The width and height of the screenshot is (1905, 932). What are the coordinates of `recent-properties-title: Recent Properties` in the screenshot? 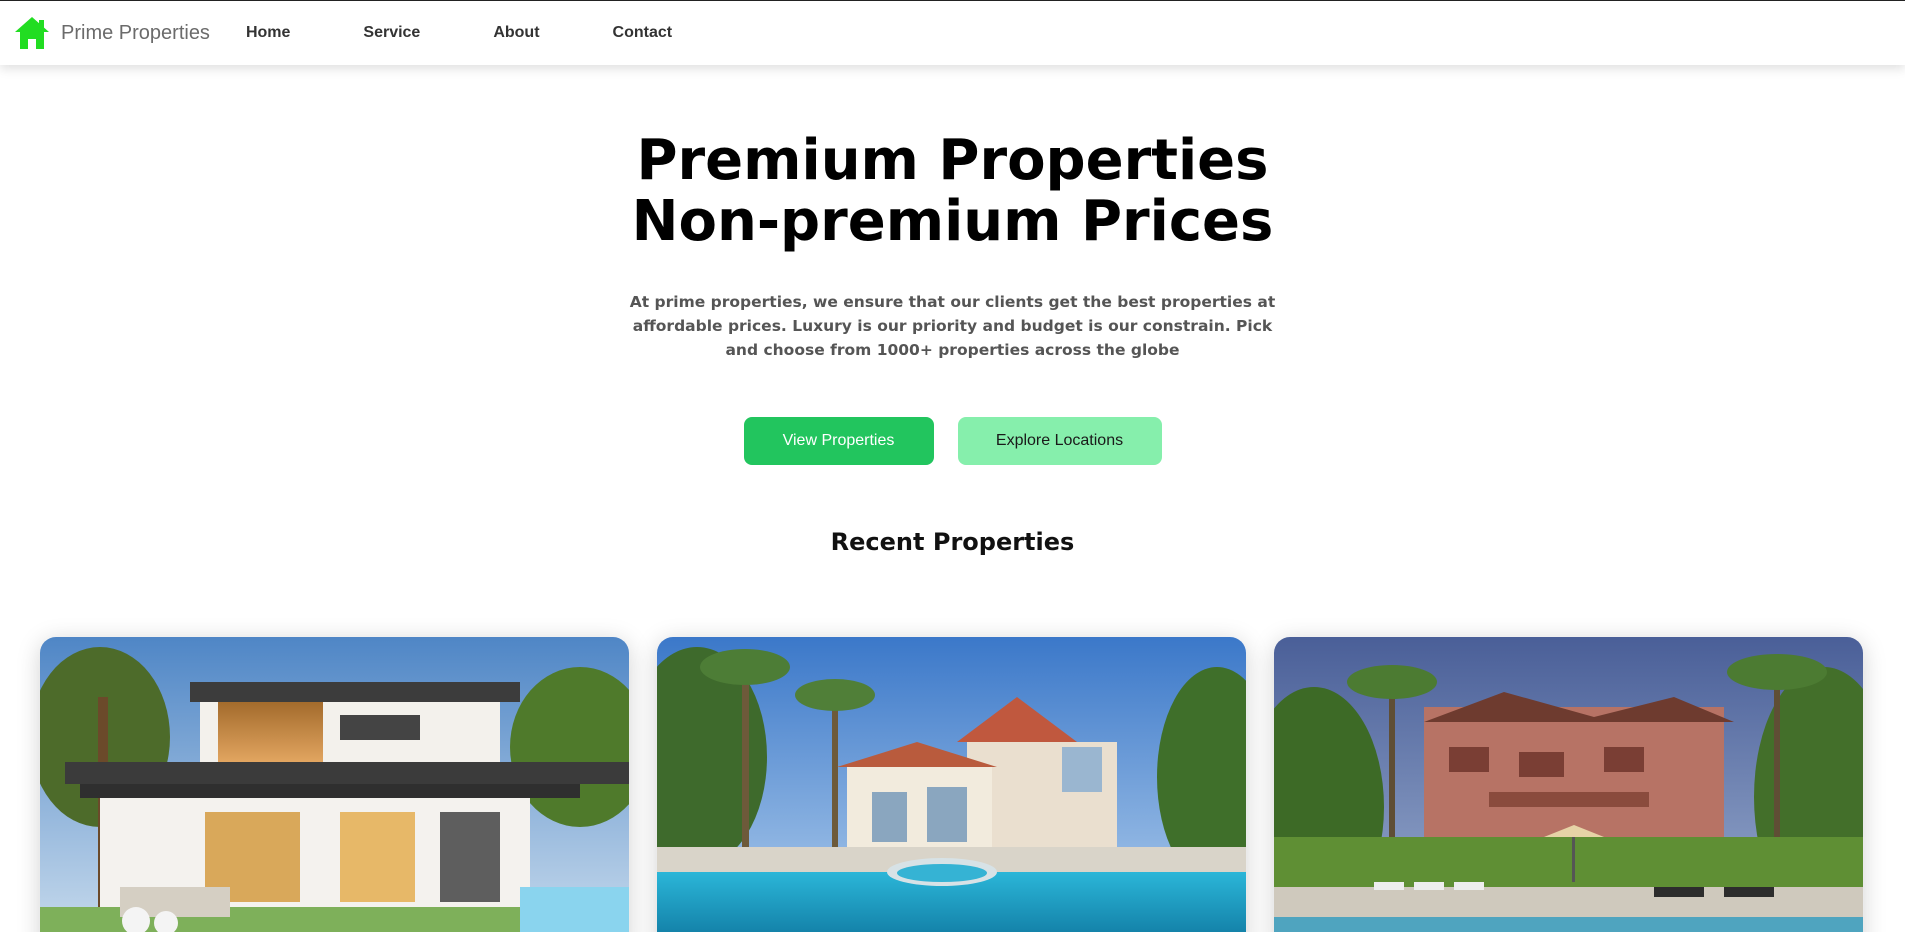 It's located at (952, 542).